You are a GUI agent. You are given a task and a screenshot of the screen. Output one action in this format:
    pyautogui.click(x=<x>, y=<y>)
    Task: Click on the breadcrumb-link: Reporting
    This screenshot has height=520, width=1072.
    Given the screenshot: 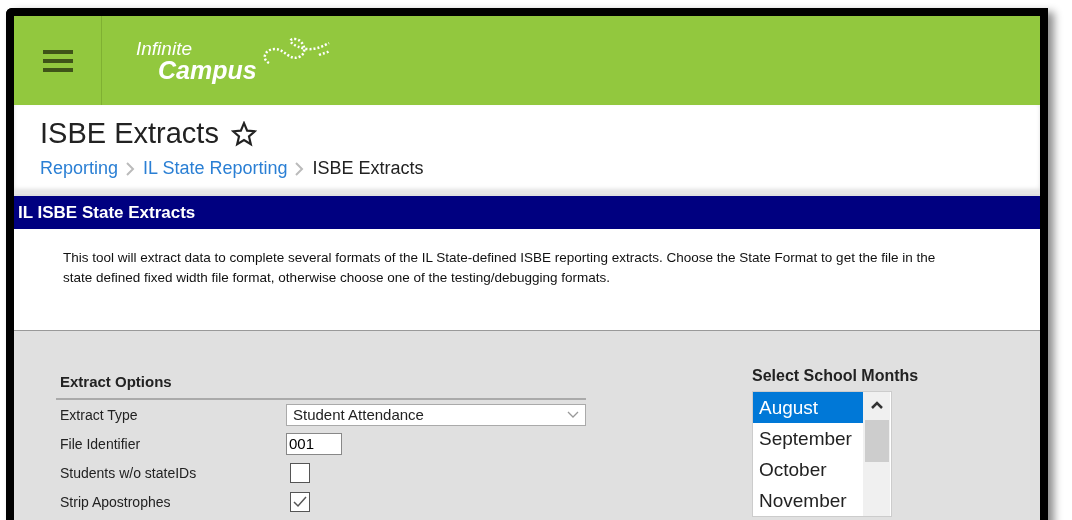 What is the action you would take?
    pyautogui.click(x=79, y=168)
    